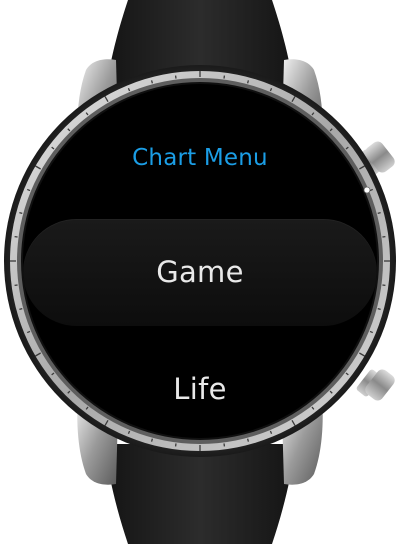 This screenshot has width=400, height=544. Describe the element at coordinates (200, 158) in the screenshot. I see `menu-title: Chart Menu` at that location.